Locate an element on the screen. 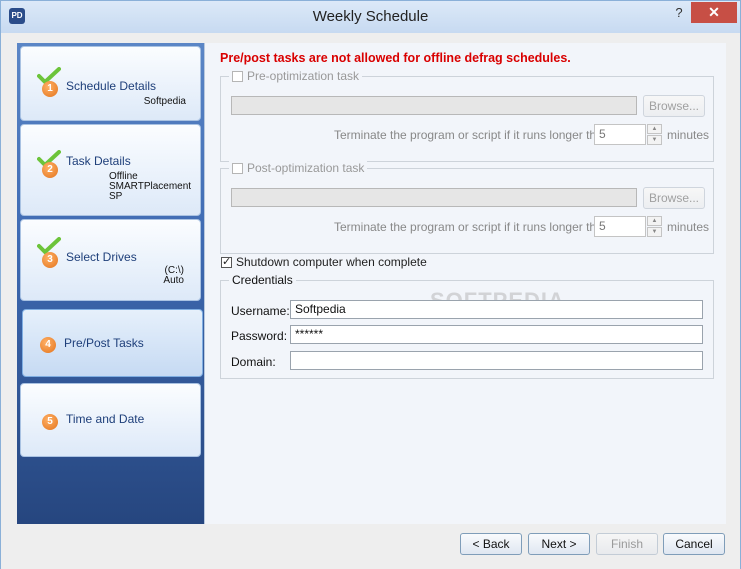 The height and width of the screenshot is (569, 741). shutdown-option: Shutdown computer when complete is located at coordinates (324, 262).